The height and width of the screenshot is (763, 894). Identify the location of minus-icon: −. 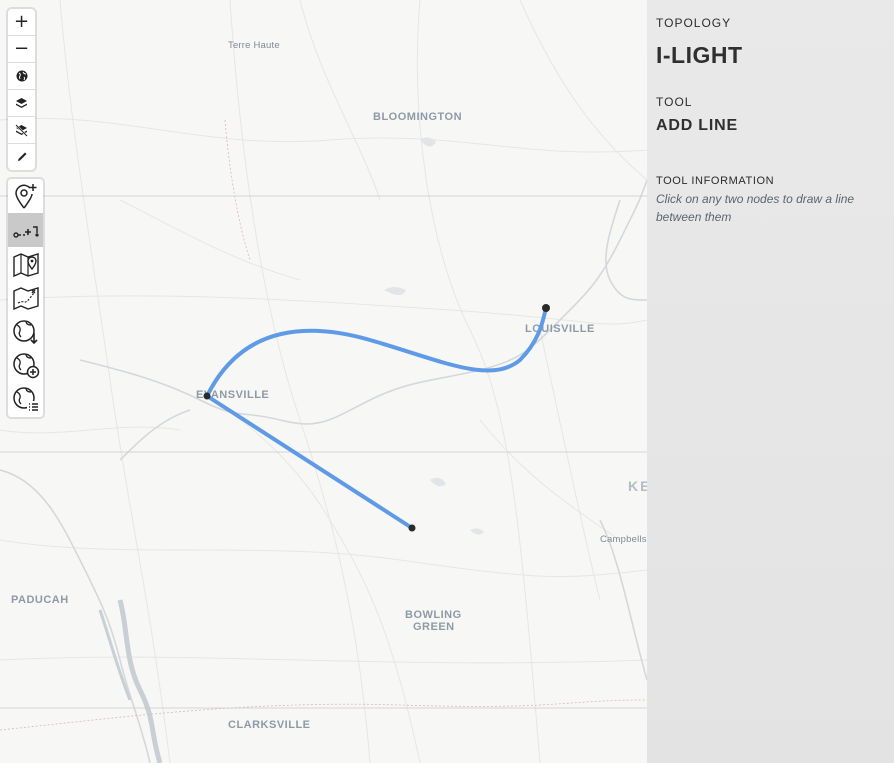
(21, 48).